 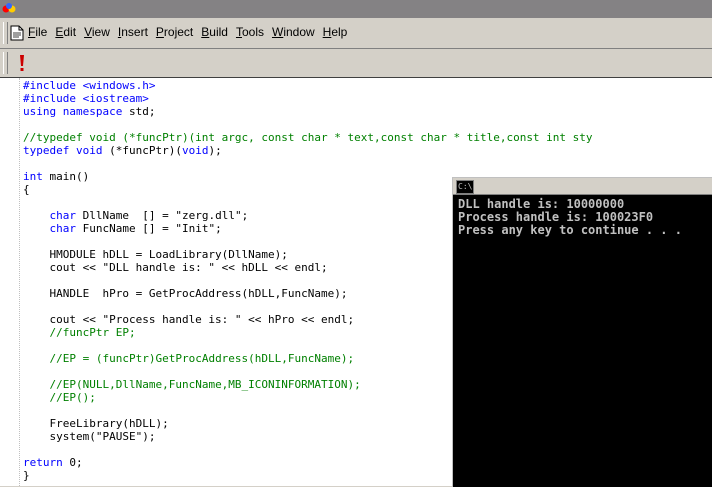 I want to click on menu-accelerator: V, so click(x=88, y=32).